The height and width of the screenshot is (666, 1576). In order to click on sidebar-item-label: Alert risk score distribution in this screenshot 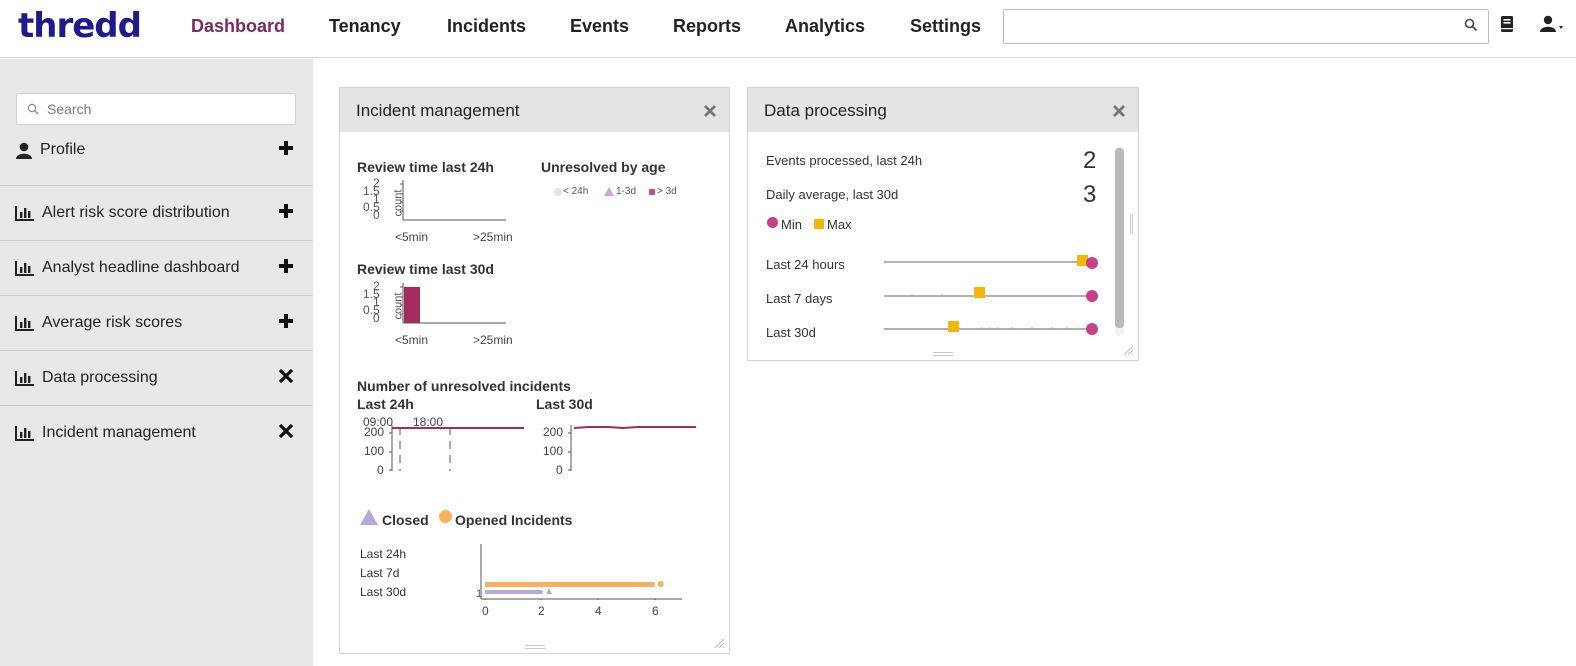, I will do `click(136, 212)`.